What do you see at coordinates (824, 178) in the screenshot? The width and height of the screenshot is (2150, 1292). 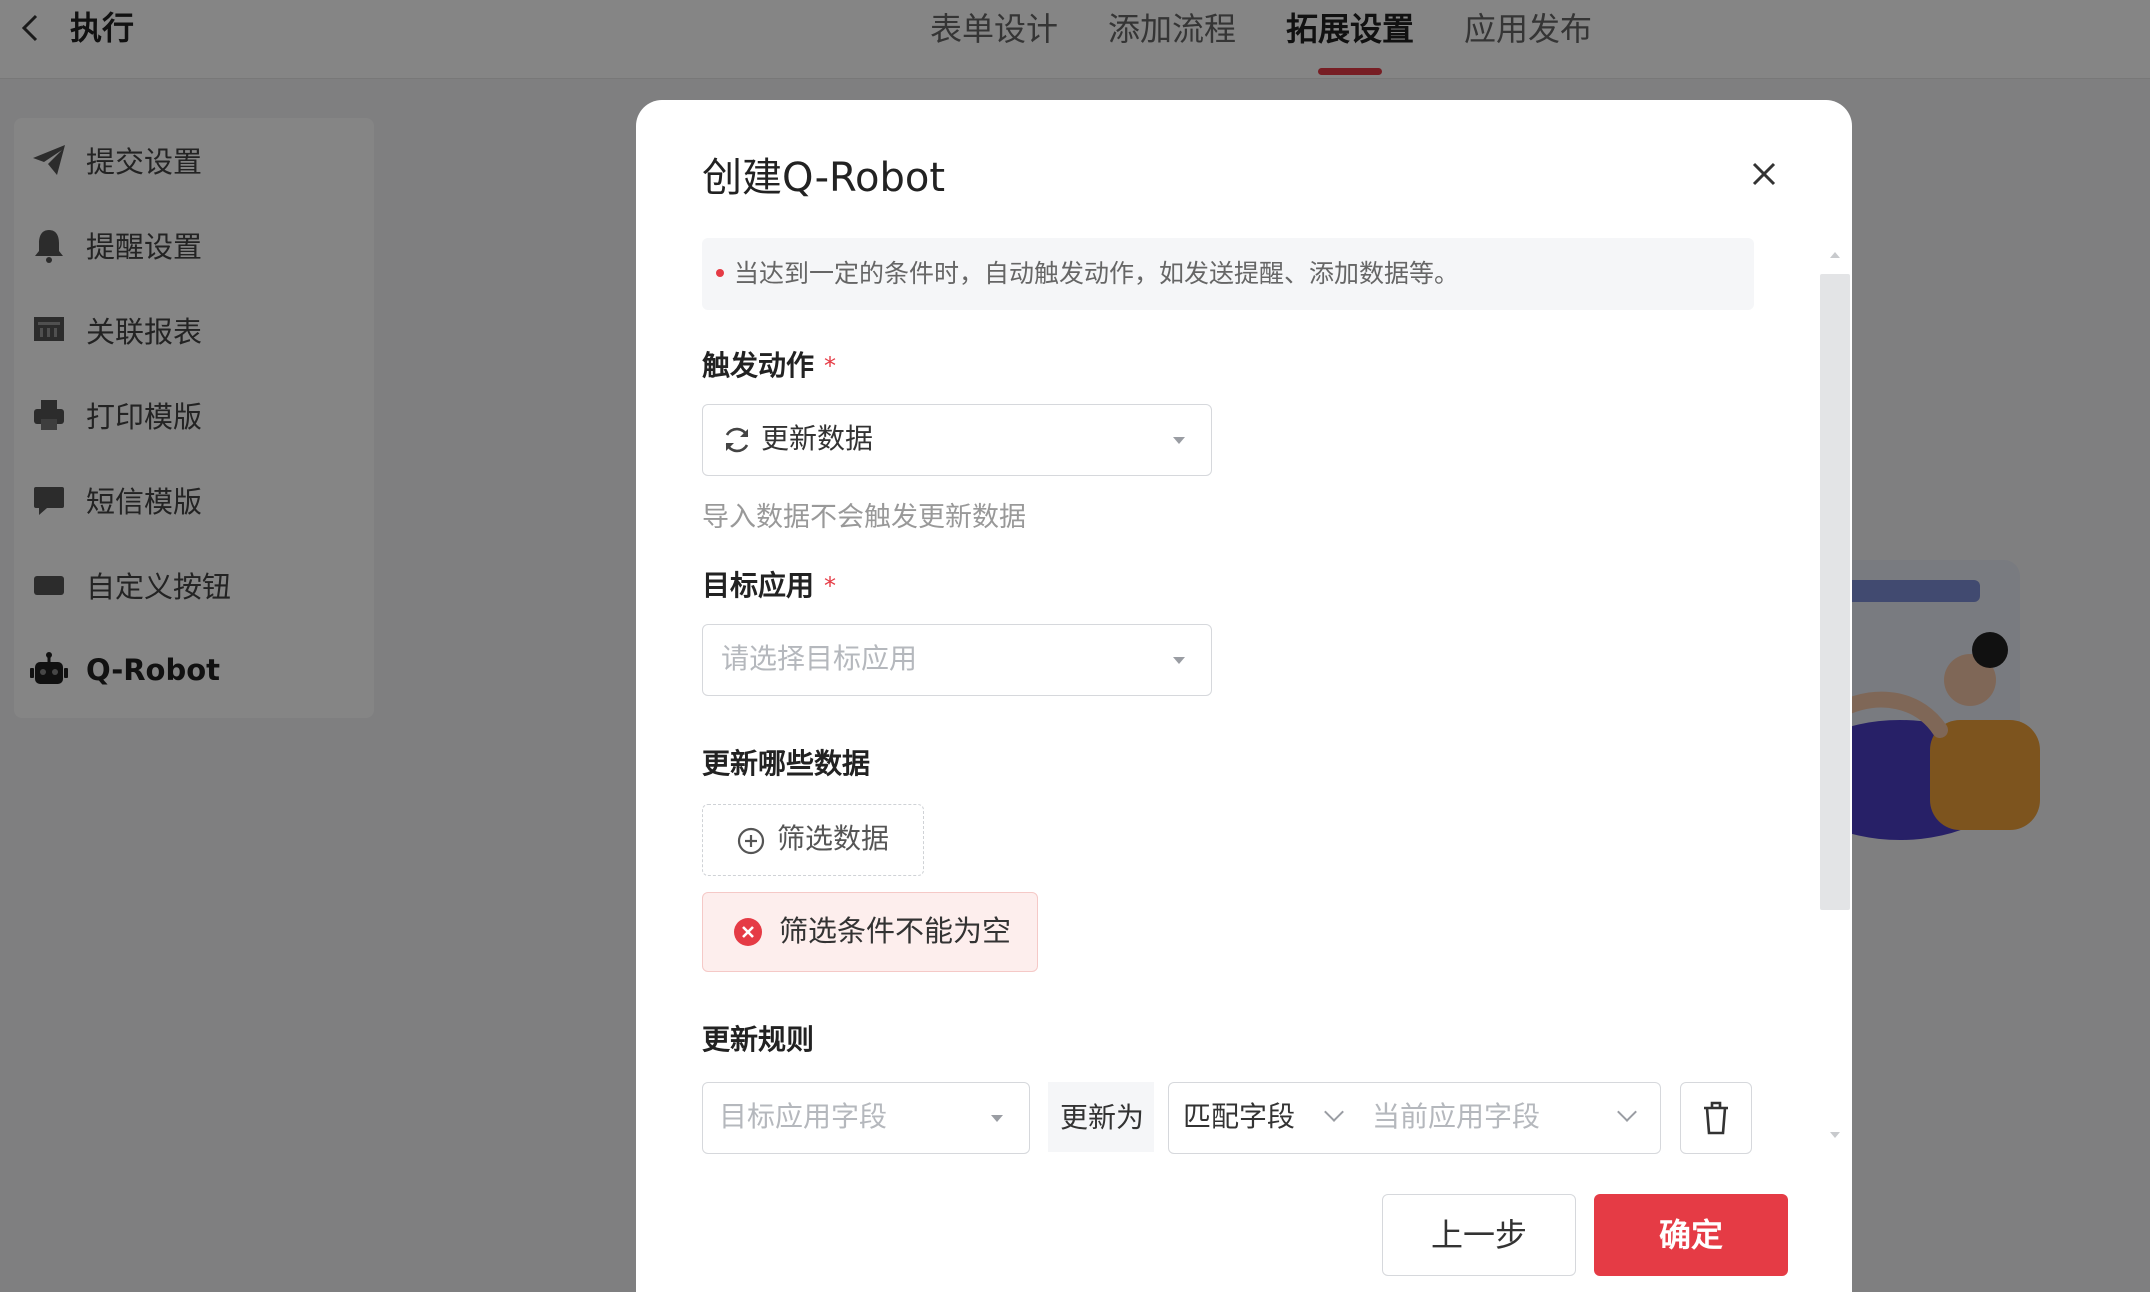 I see `dialog-title: 创建Q-Robot` at bounding box center [824, 178].